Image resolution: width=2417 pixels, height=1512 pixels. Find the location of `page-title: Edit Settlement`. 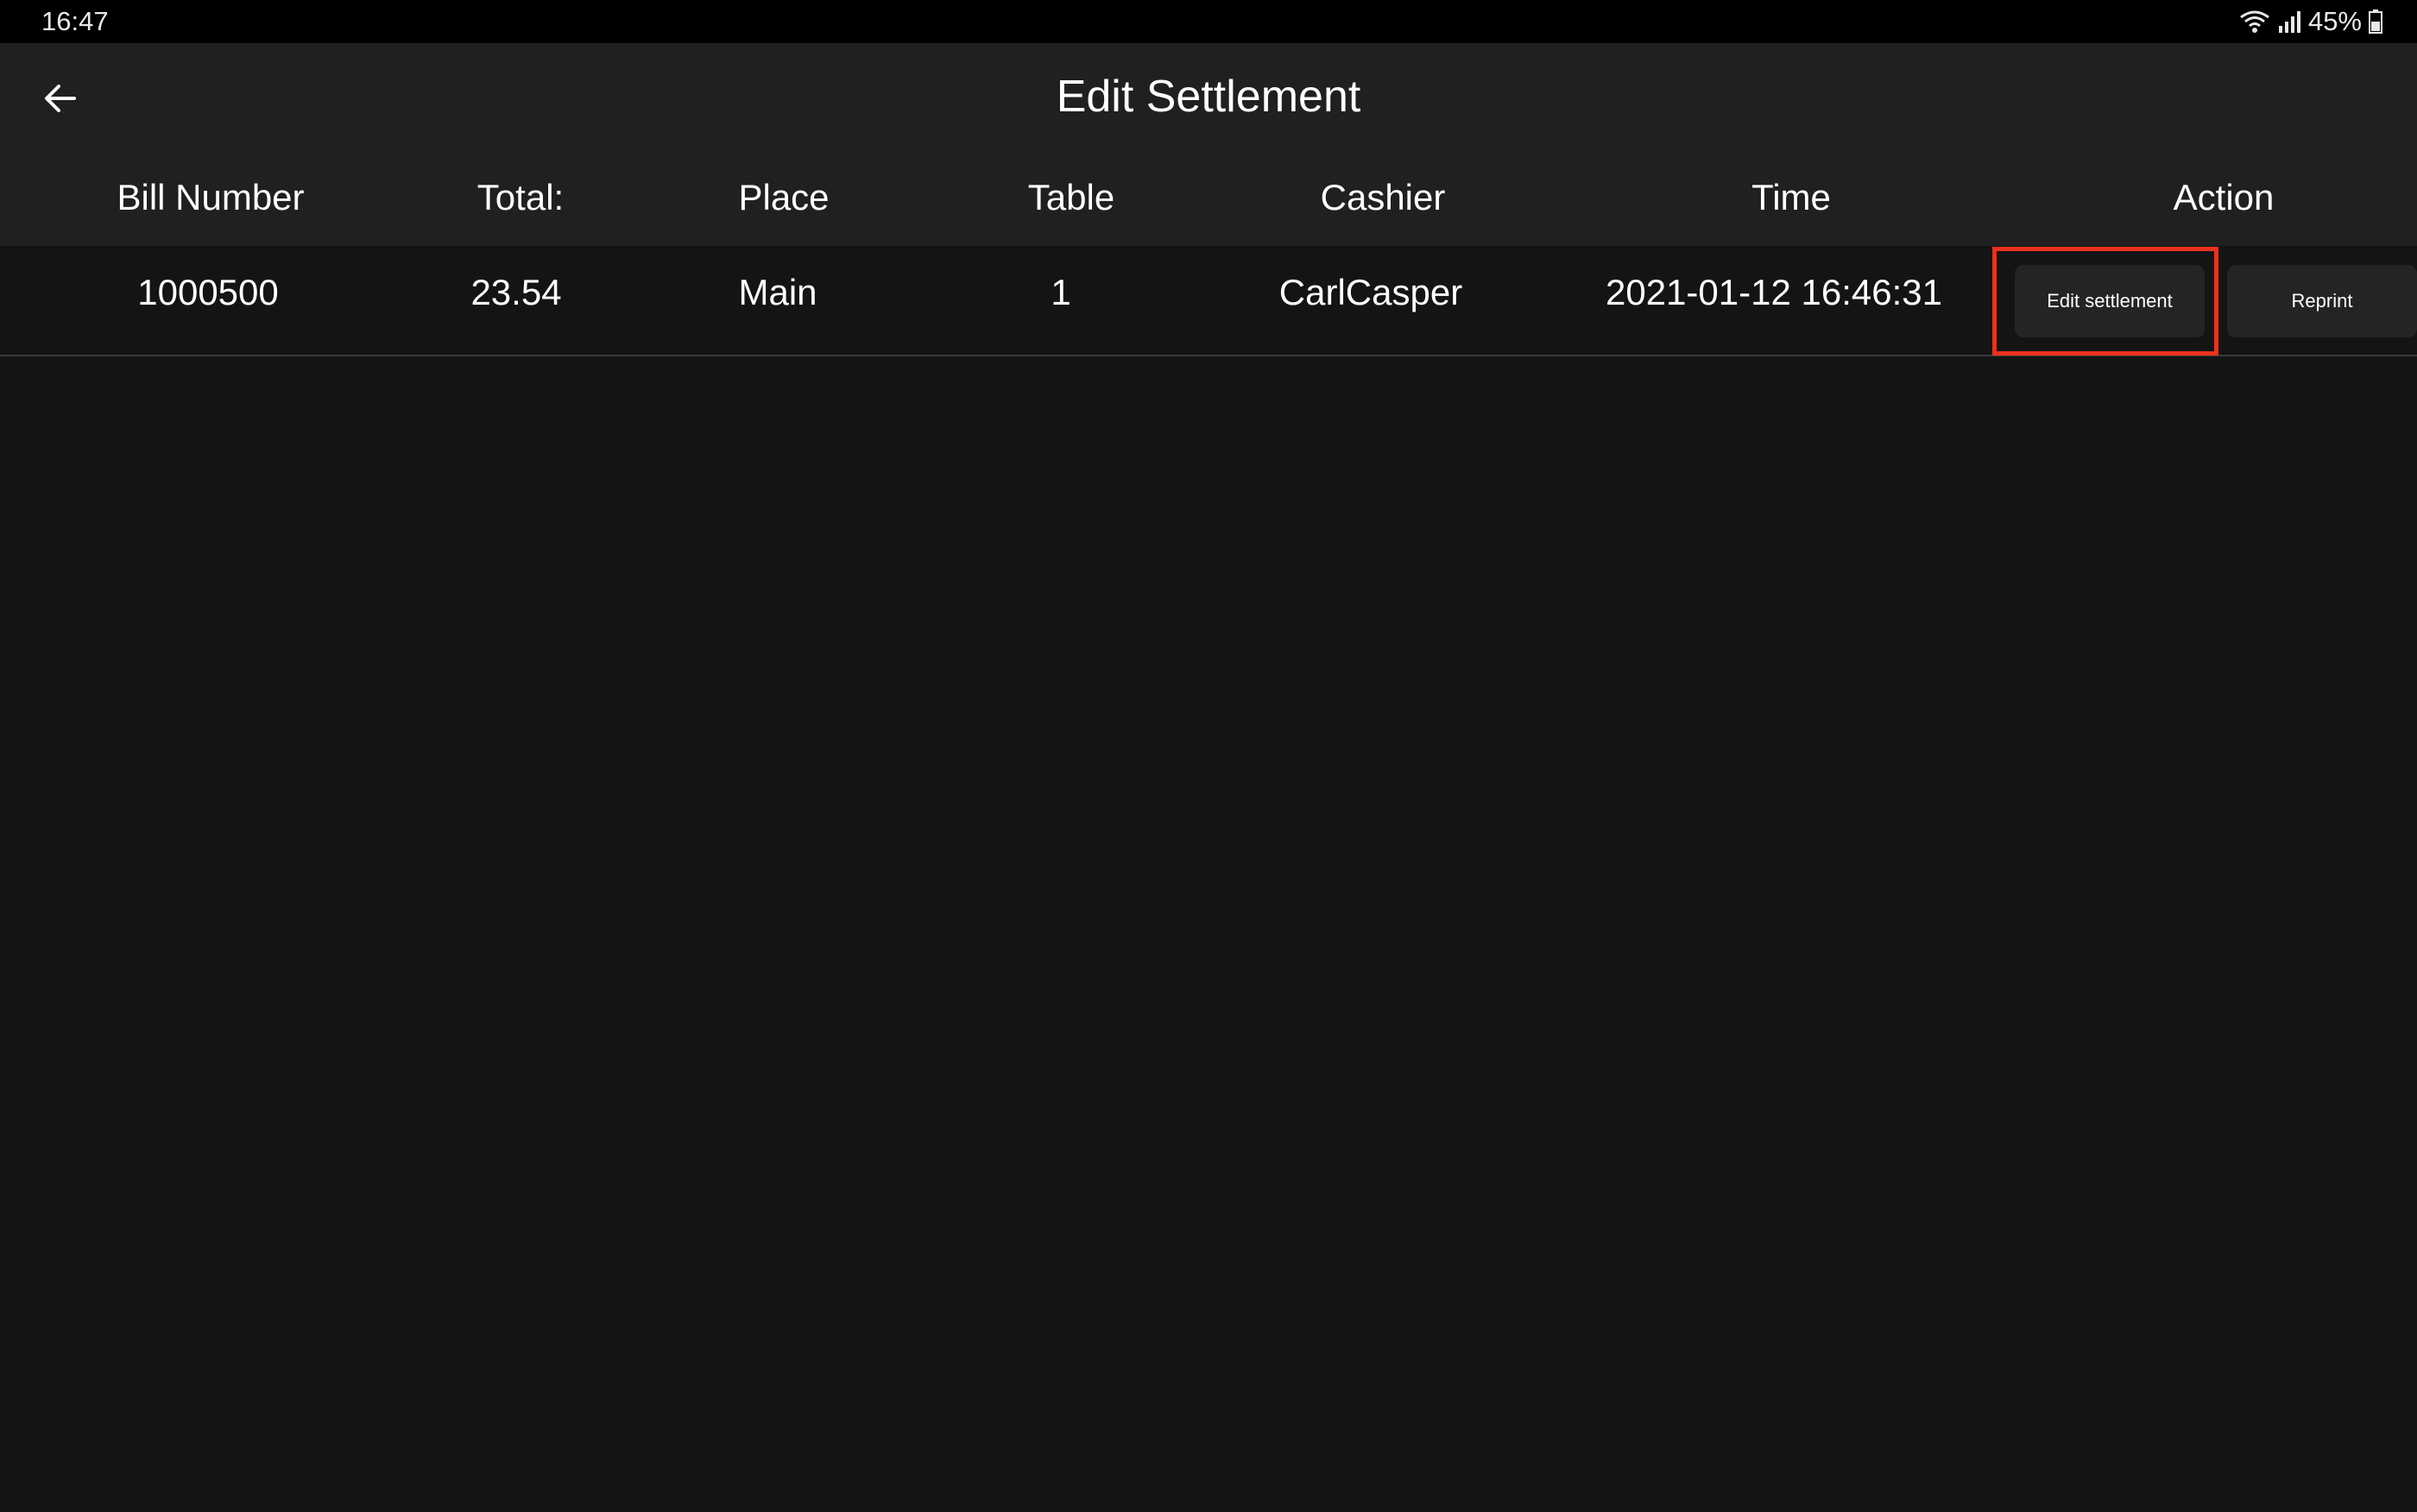

page-title: Edit Settlement is located at coordinates (1208, 97).